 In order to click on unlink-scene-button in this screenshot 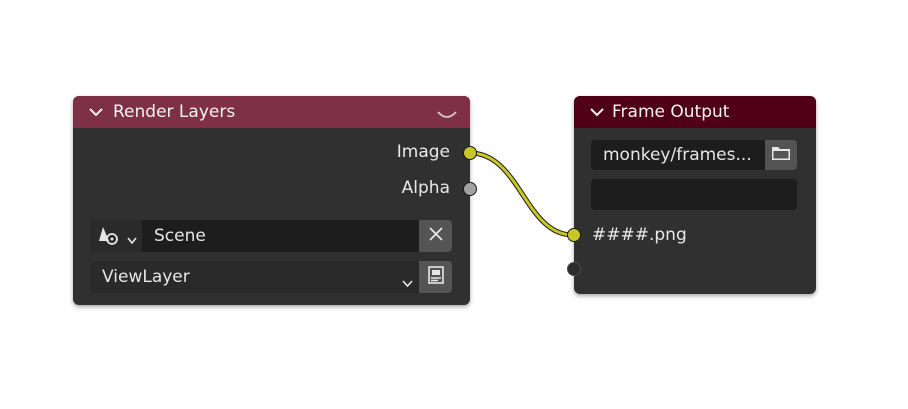, I will do `click(435, 236)`.